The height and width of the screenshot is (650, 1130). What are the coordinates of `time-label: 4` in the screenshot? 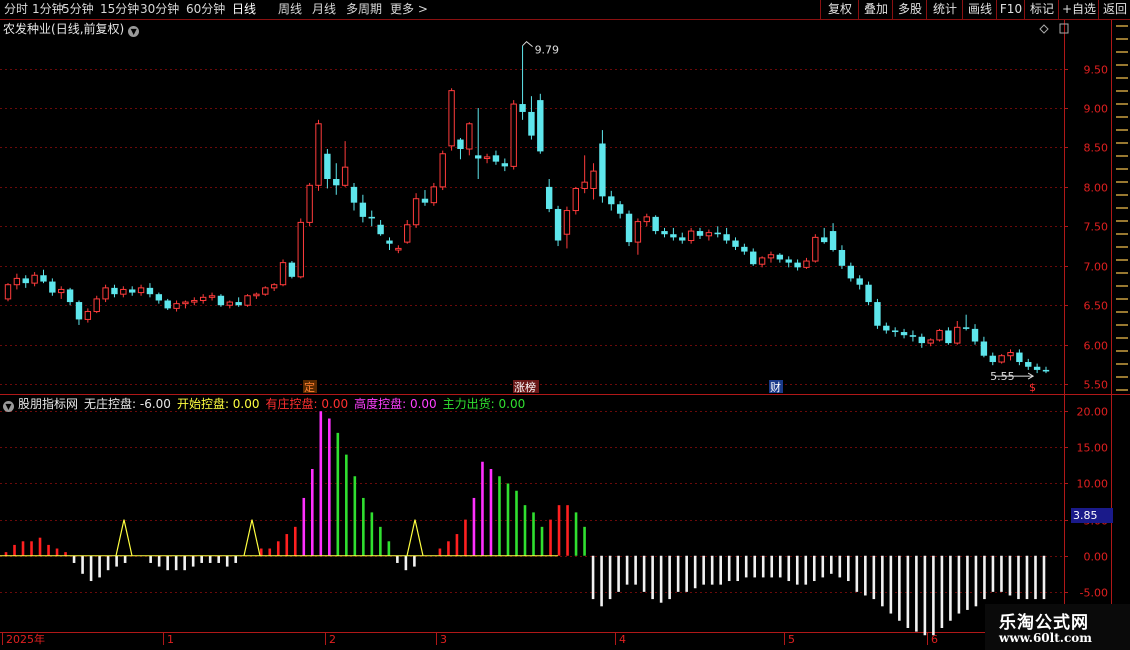 It's located at (622, 639).